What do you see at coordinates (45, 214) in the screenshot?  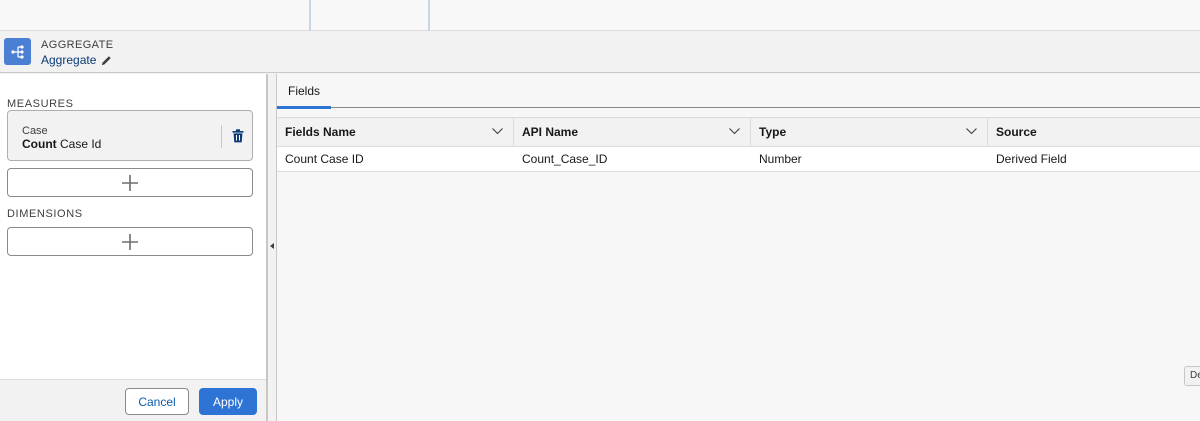 I see `dimensions-section-label: DIMENSIONS` at bounding box center [45, 214].